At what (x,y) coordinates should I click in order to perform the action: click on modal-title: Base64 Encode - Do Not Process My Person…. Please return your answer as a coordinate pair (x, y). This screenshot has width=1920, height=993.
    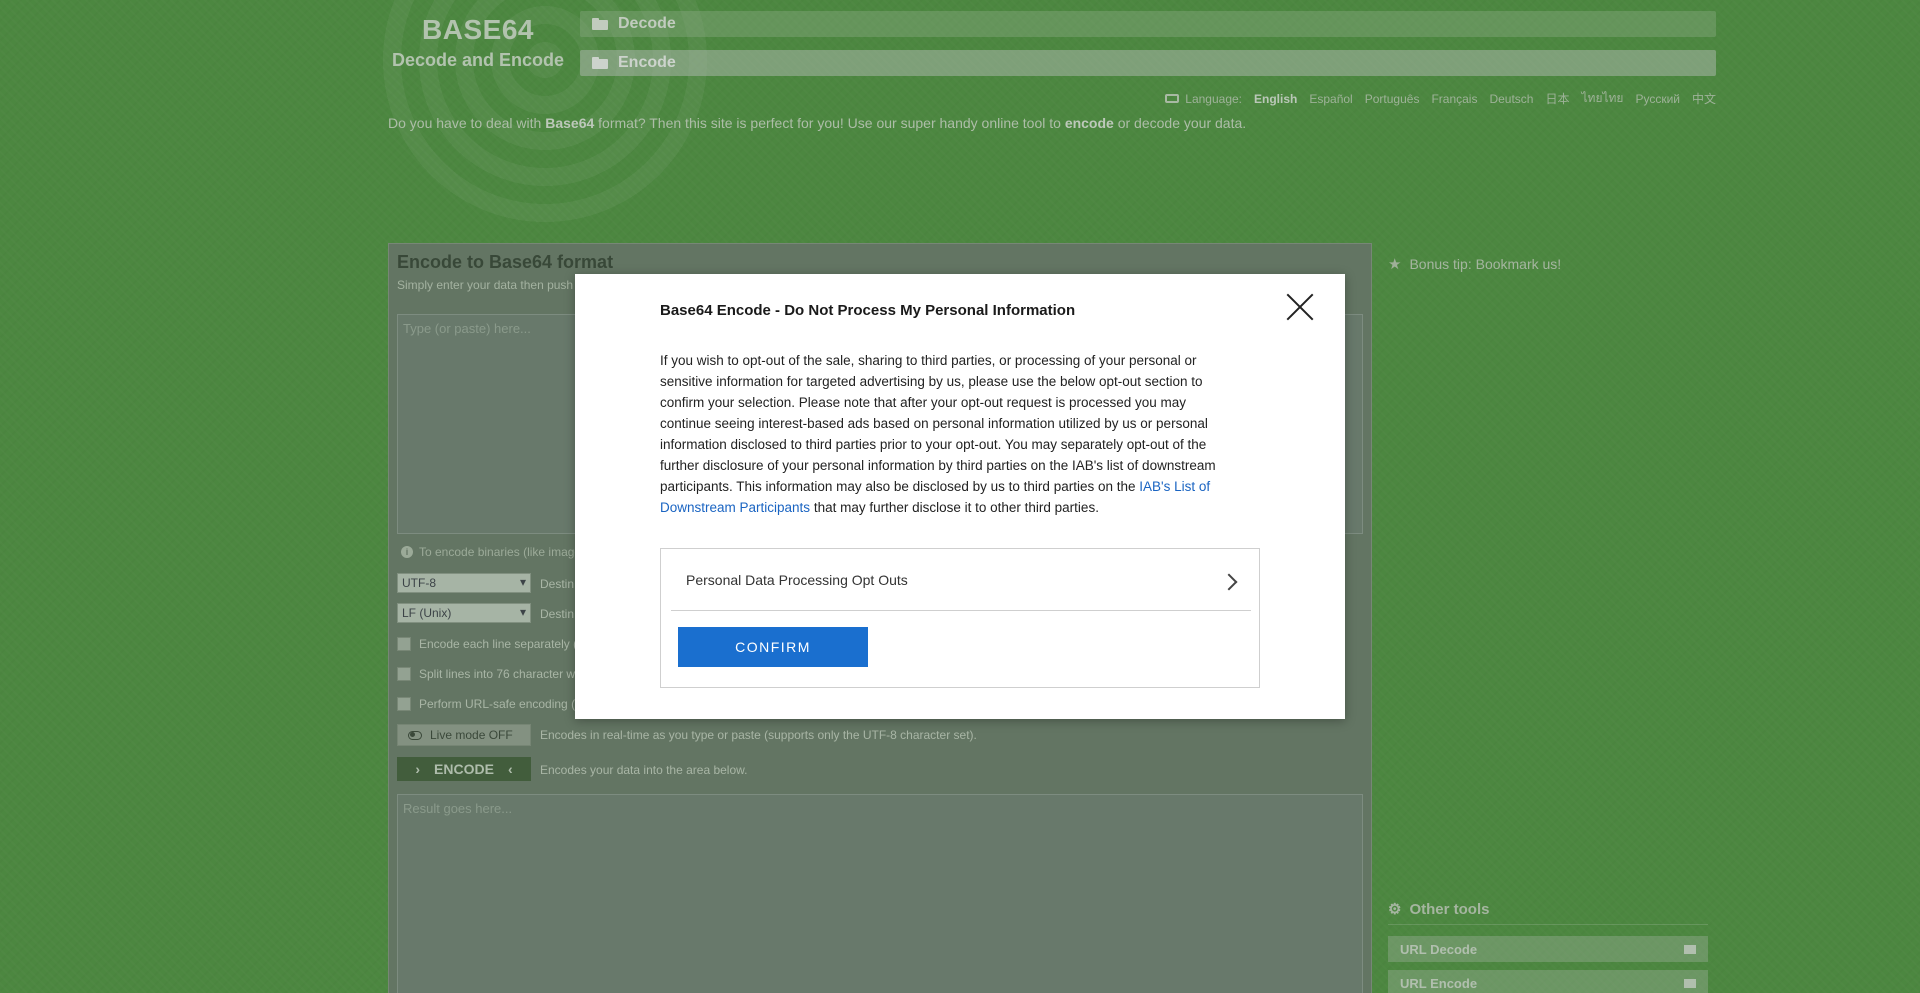
    Looking at the image, I should click on (868, 310).